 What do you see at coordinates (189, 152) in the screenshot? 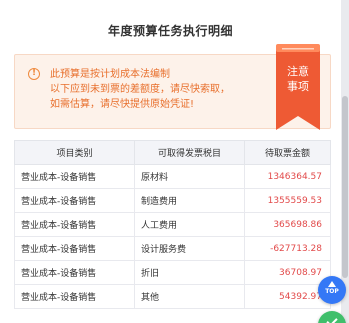
I see `header-invoice-item: 可取得发票税目` at bounding box center [189, 152].